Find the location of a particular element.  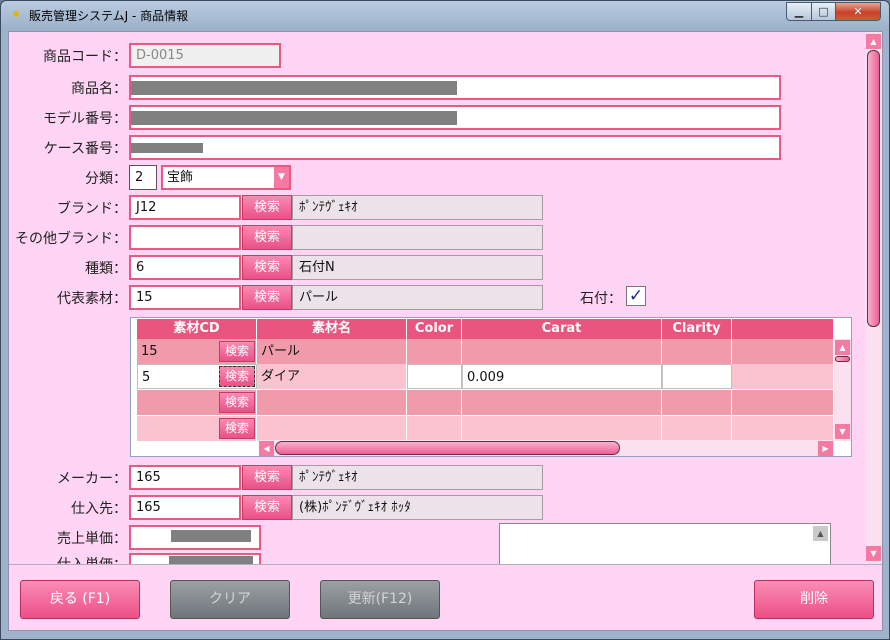

category-code-field: 2 is located at coordinates (143, 177).